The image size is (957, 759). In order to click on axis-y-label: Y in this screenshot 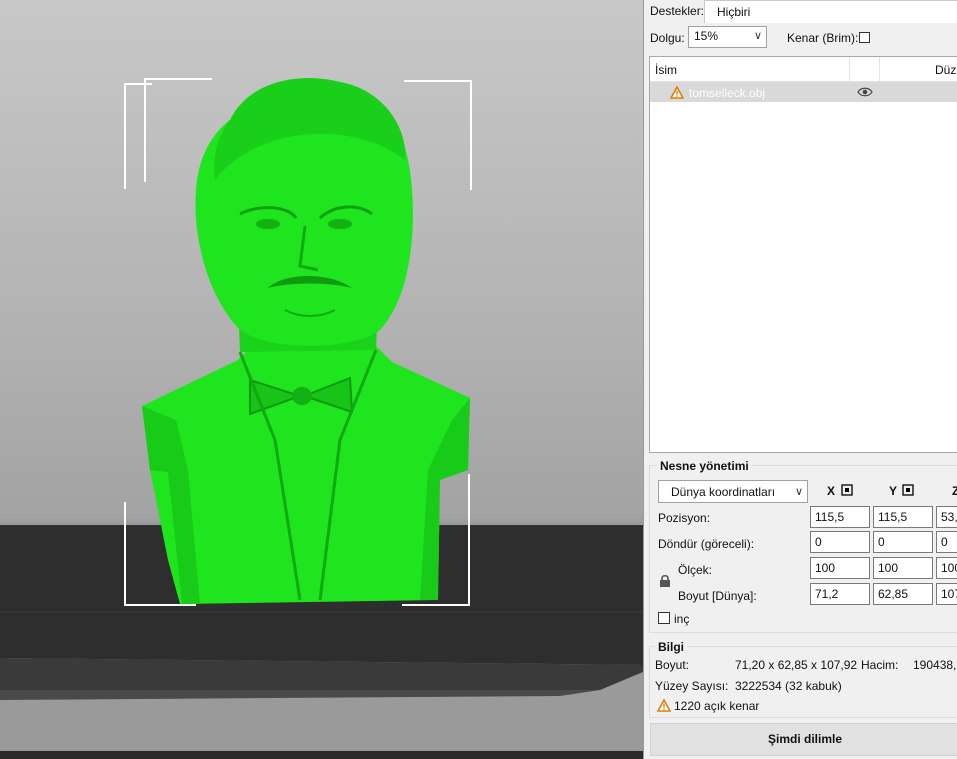, I will do `click(893, 491)`.